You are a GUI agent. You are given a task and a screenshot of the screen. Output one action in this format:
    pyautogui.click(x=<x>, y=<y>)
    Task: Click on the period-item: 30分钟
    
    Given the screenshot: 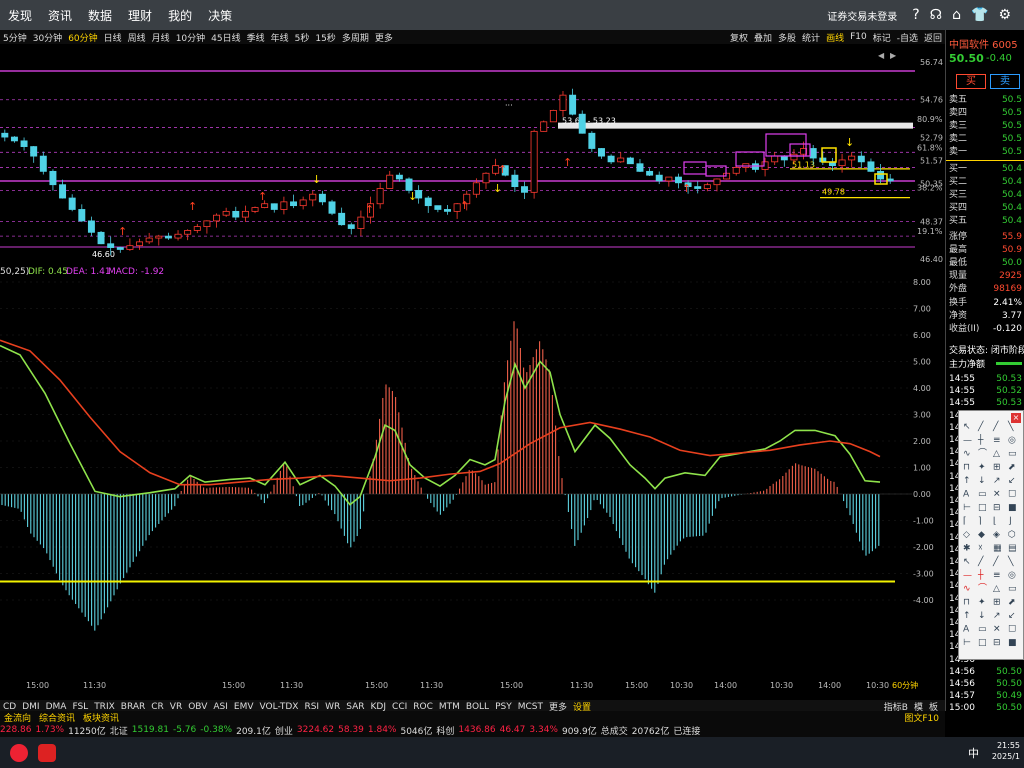 What is the action you would take?
    pyautogui.click(x=47, y=37)
    